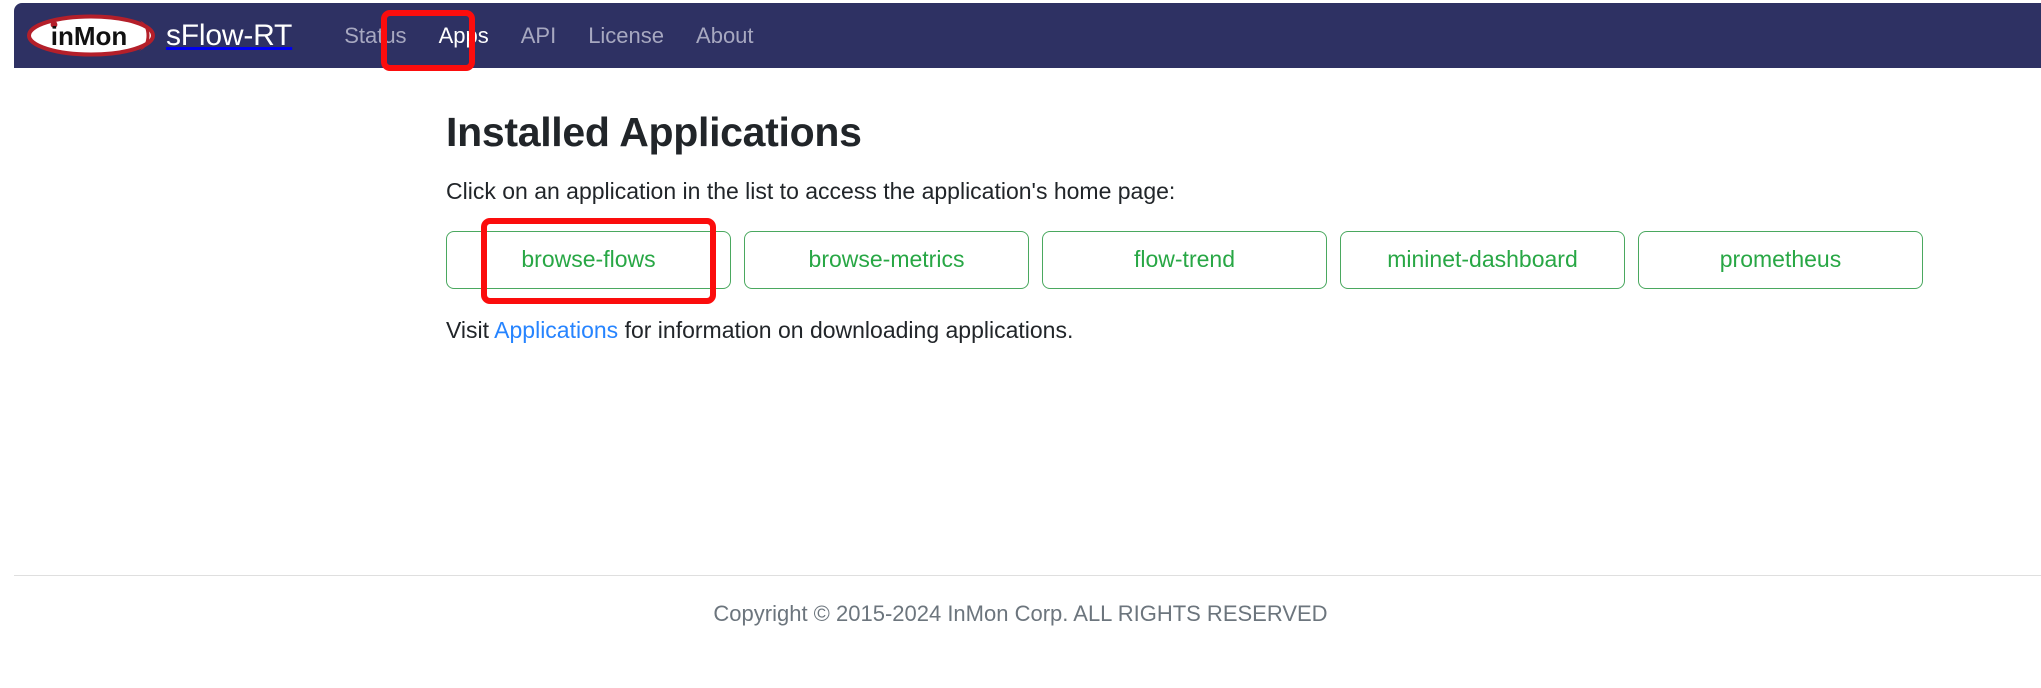 This screenshot has width=2041, height=688. What do you see at coordinates (654, 132) in the screenshot?
I see `page-title: Installed Applications` at bounding box center [654, 132].